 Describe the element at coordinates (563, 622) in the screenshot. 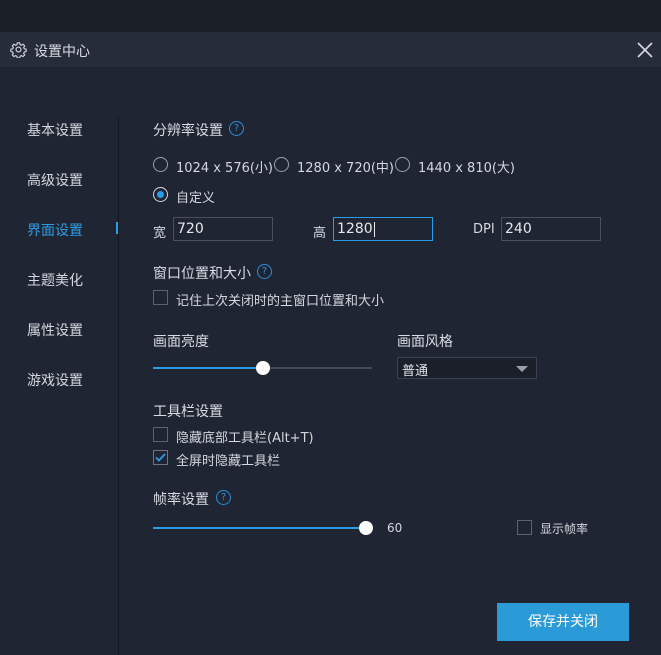

I see `save-and-close-button: 保存并关闭` at that location.